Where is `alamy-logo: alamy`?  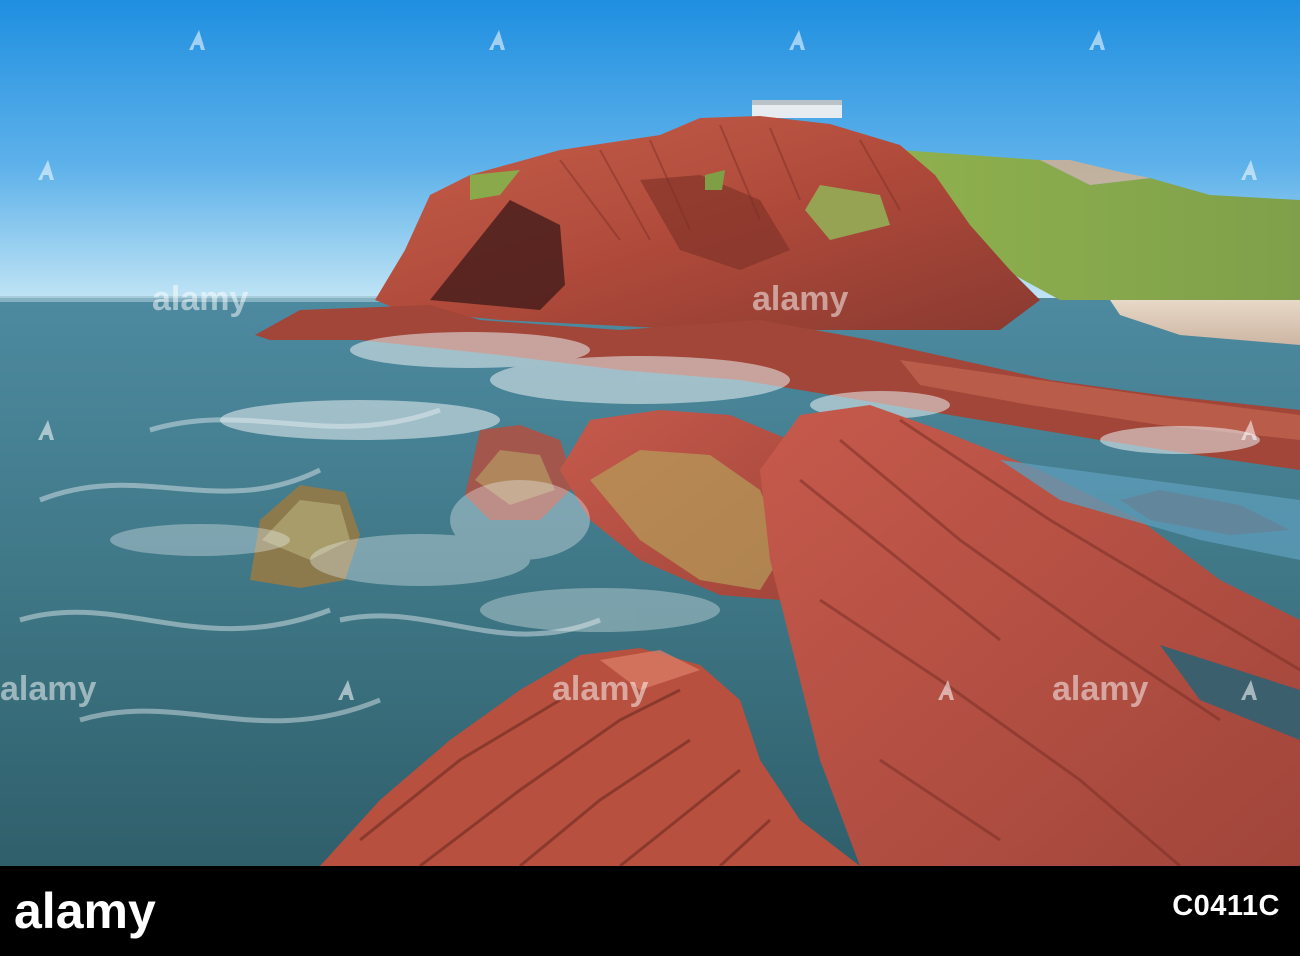
alamy-logo: alamy is located at coordinates (85, 911).